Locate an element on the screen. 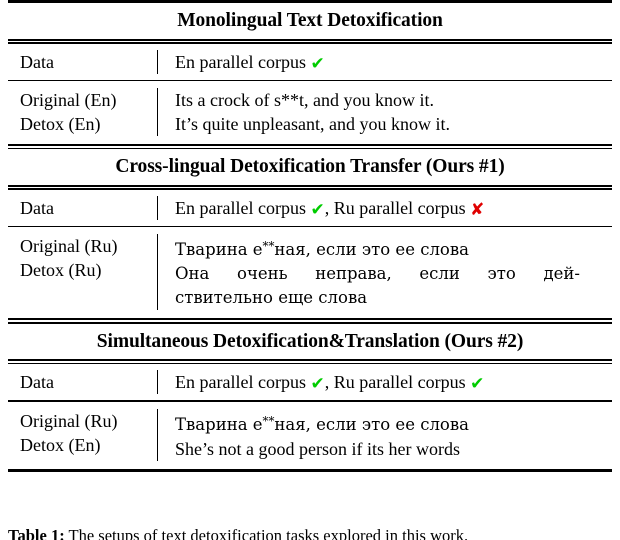 This screenshot has width=620, height=540. label-line: Original (En) is located at coordinates (68, 100).